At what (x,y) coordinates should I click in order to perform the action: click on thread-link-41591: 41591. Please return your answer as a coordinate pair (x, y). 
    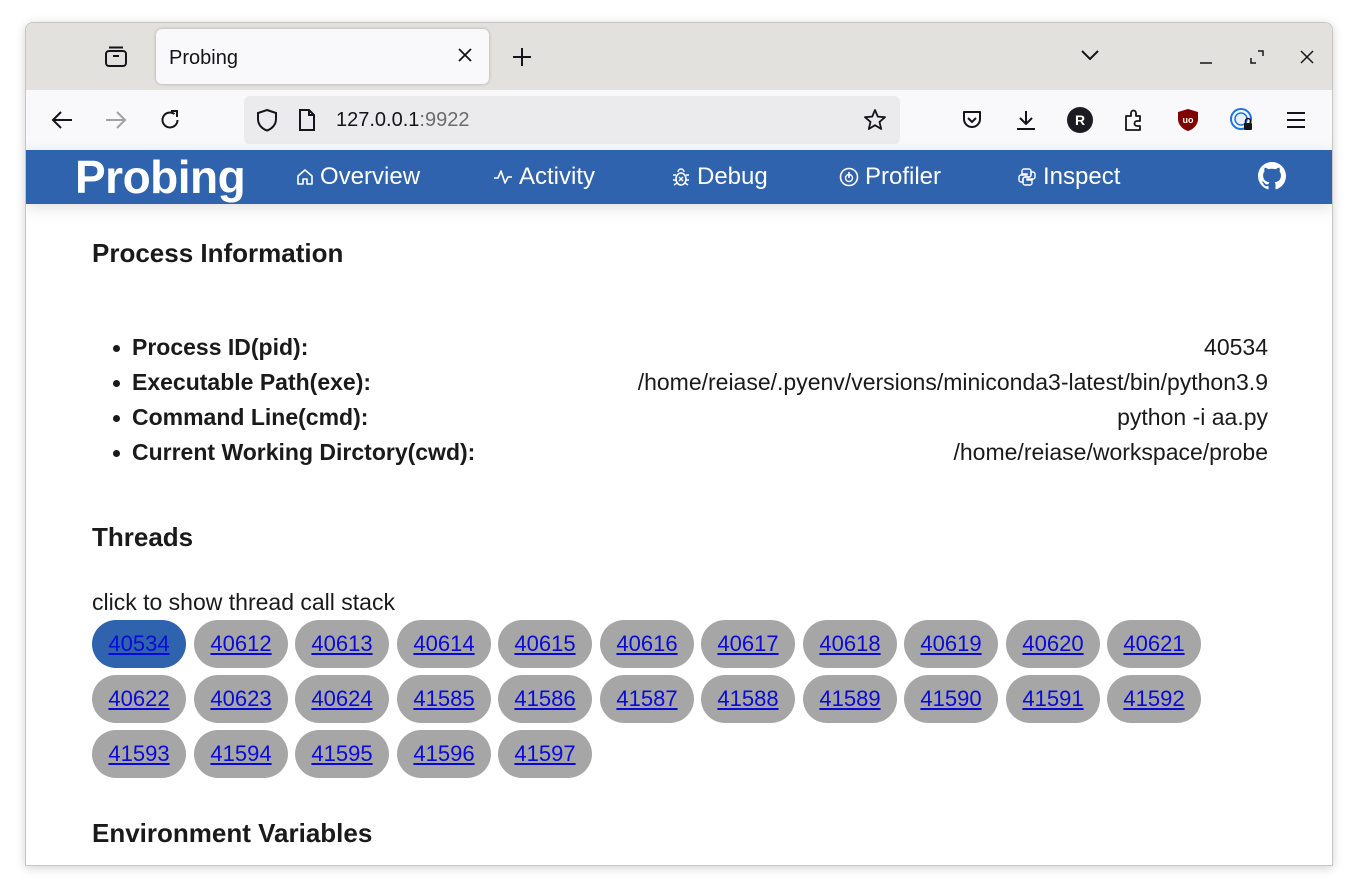
    Looking at the image, I should click on (1053, 699).